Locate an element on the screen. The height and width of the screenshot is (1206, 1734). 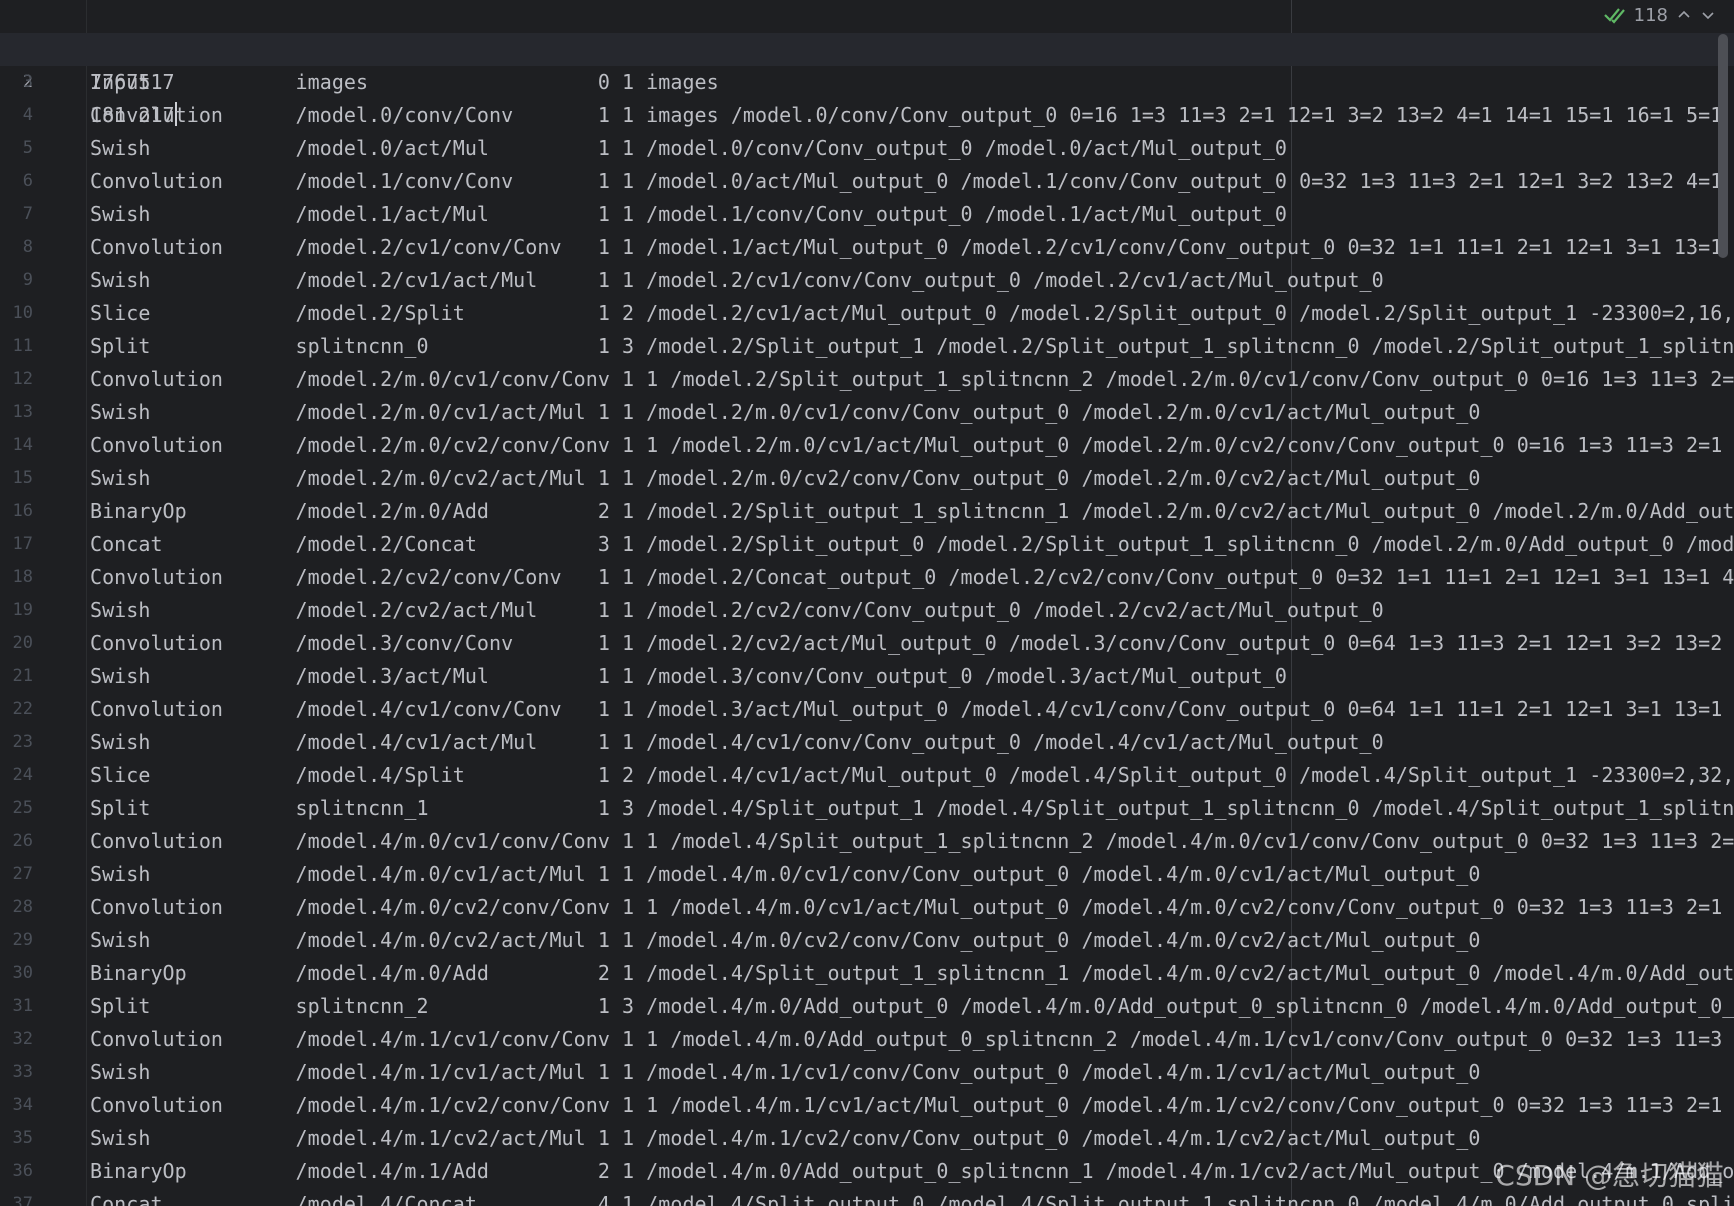
line-number: 29 is located at coordinates (22, 940).